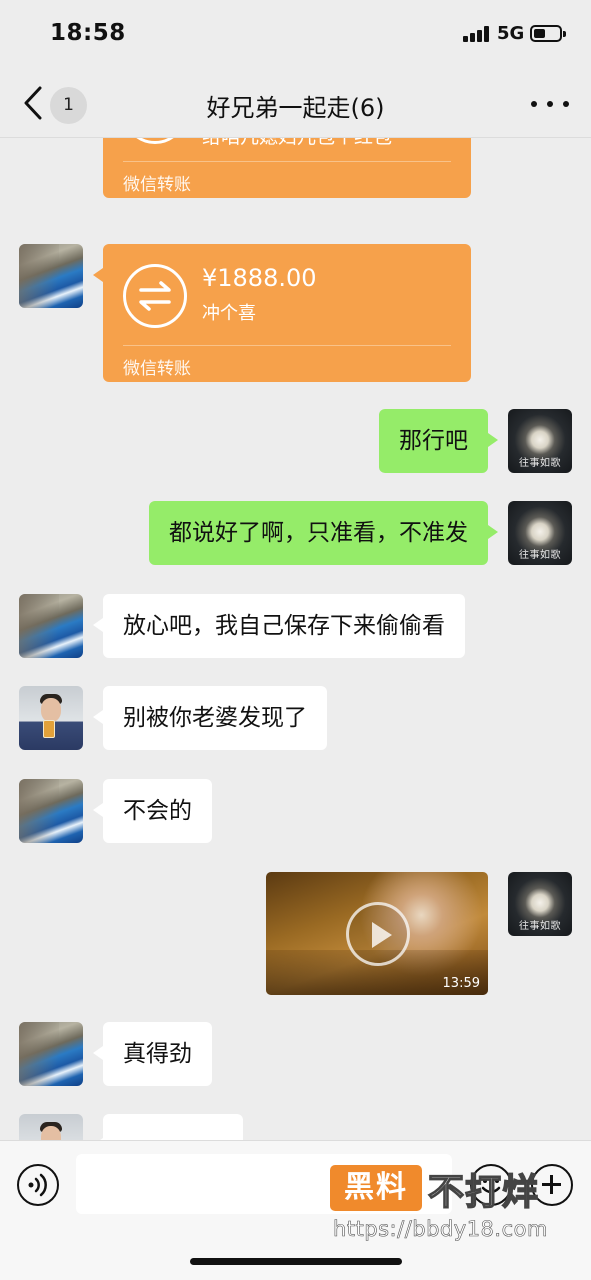  I want to click on voice-icon, so click(37, 1185).